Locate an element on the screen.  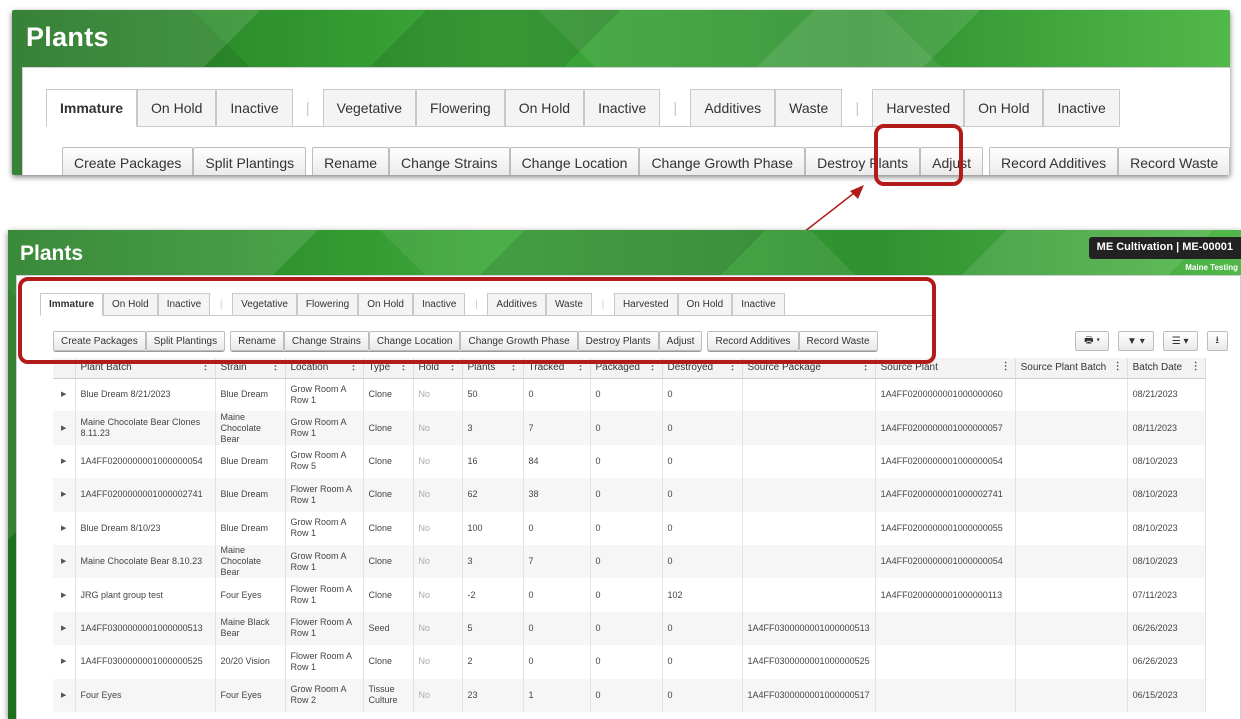
cell-batch-date: 08/10/2023 is located at coordinates (1166, 461).